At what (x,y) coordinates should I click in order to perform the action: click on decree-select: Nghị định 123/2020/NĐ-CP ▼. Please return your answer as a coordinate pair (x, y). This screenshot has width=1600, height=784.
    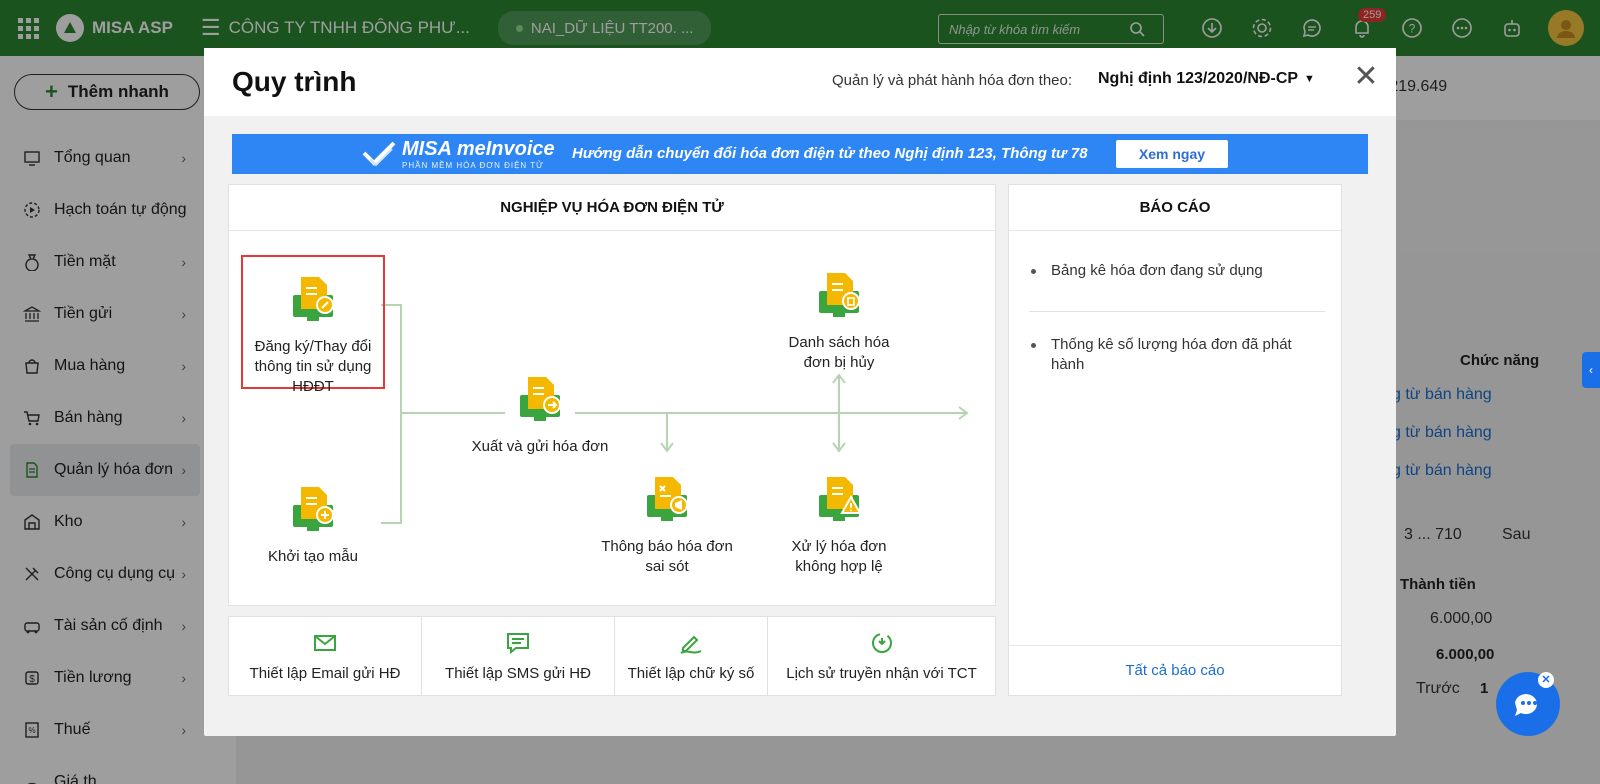
    Looking at the image, I should click on (1206, 79).